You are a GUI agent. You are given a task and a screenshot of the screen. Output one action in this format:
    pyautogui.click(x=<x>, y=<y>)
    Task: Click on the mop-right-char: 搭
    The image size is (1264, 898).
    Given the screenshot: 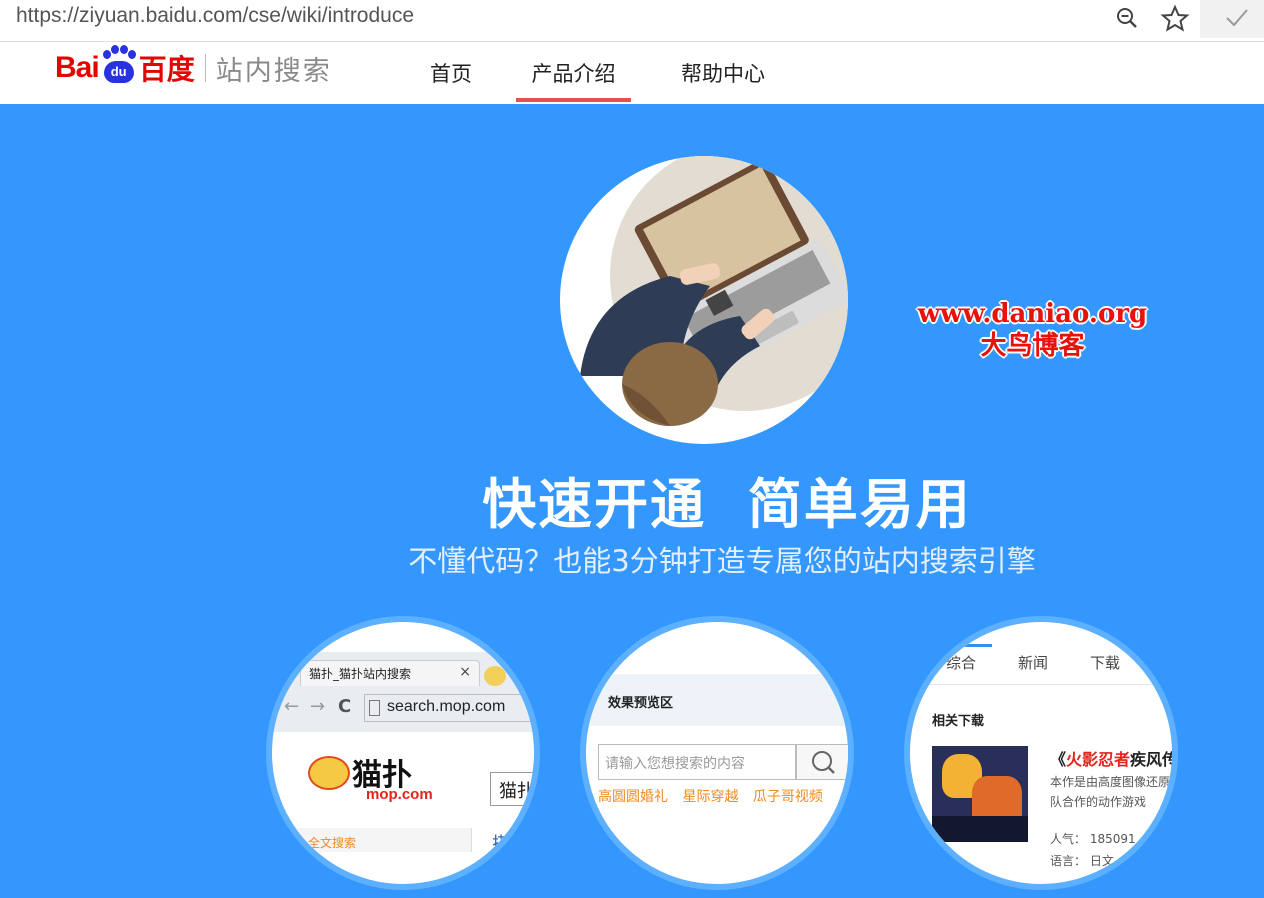 What is the action you would take?
    pyautogui.click(x=501, y=844)
    